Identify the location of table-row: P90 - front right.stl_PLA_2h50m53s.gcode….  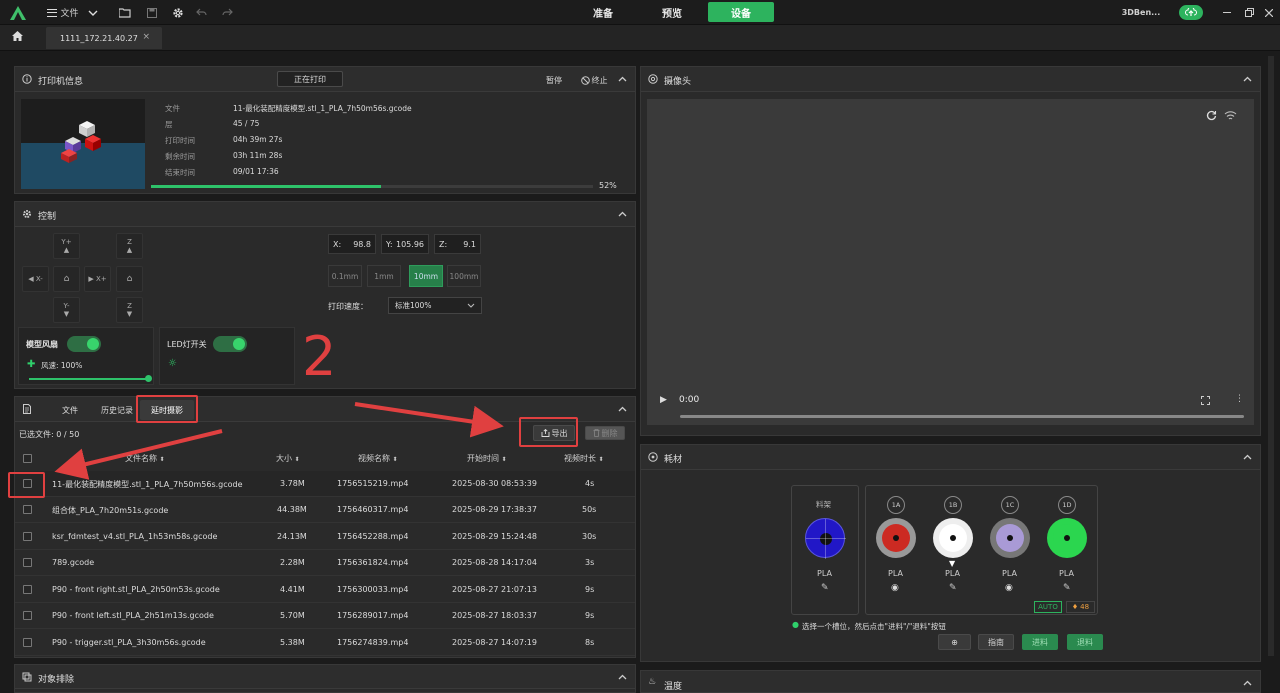
(325, 590).